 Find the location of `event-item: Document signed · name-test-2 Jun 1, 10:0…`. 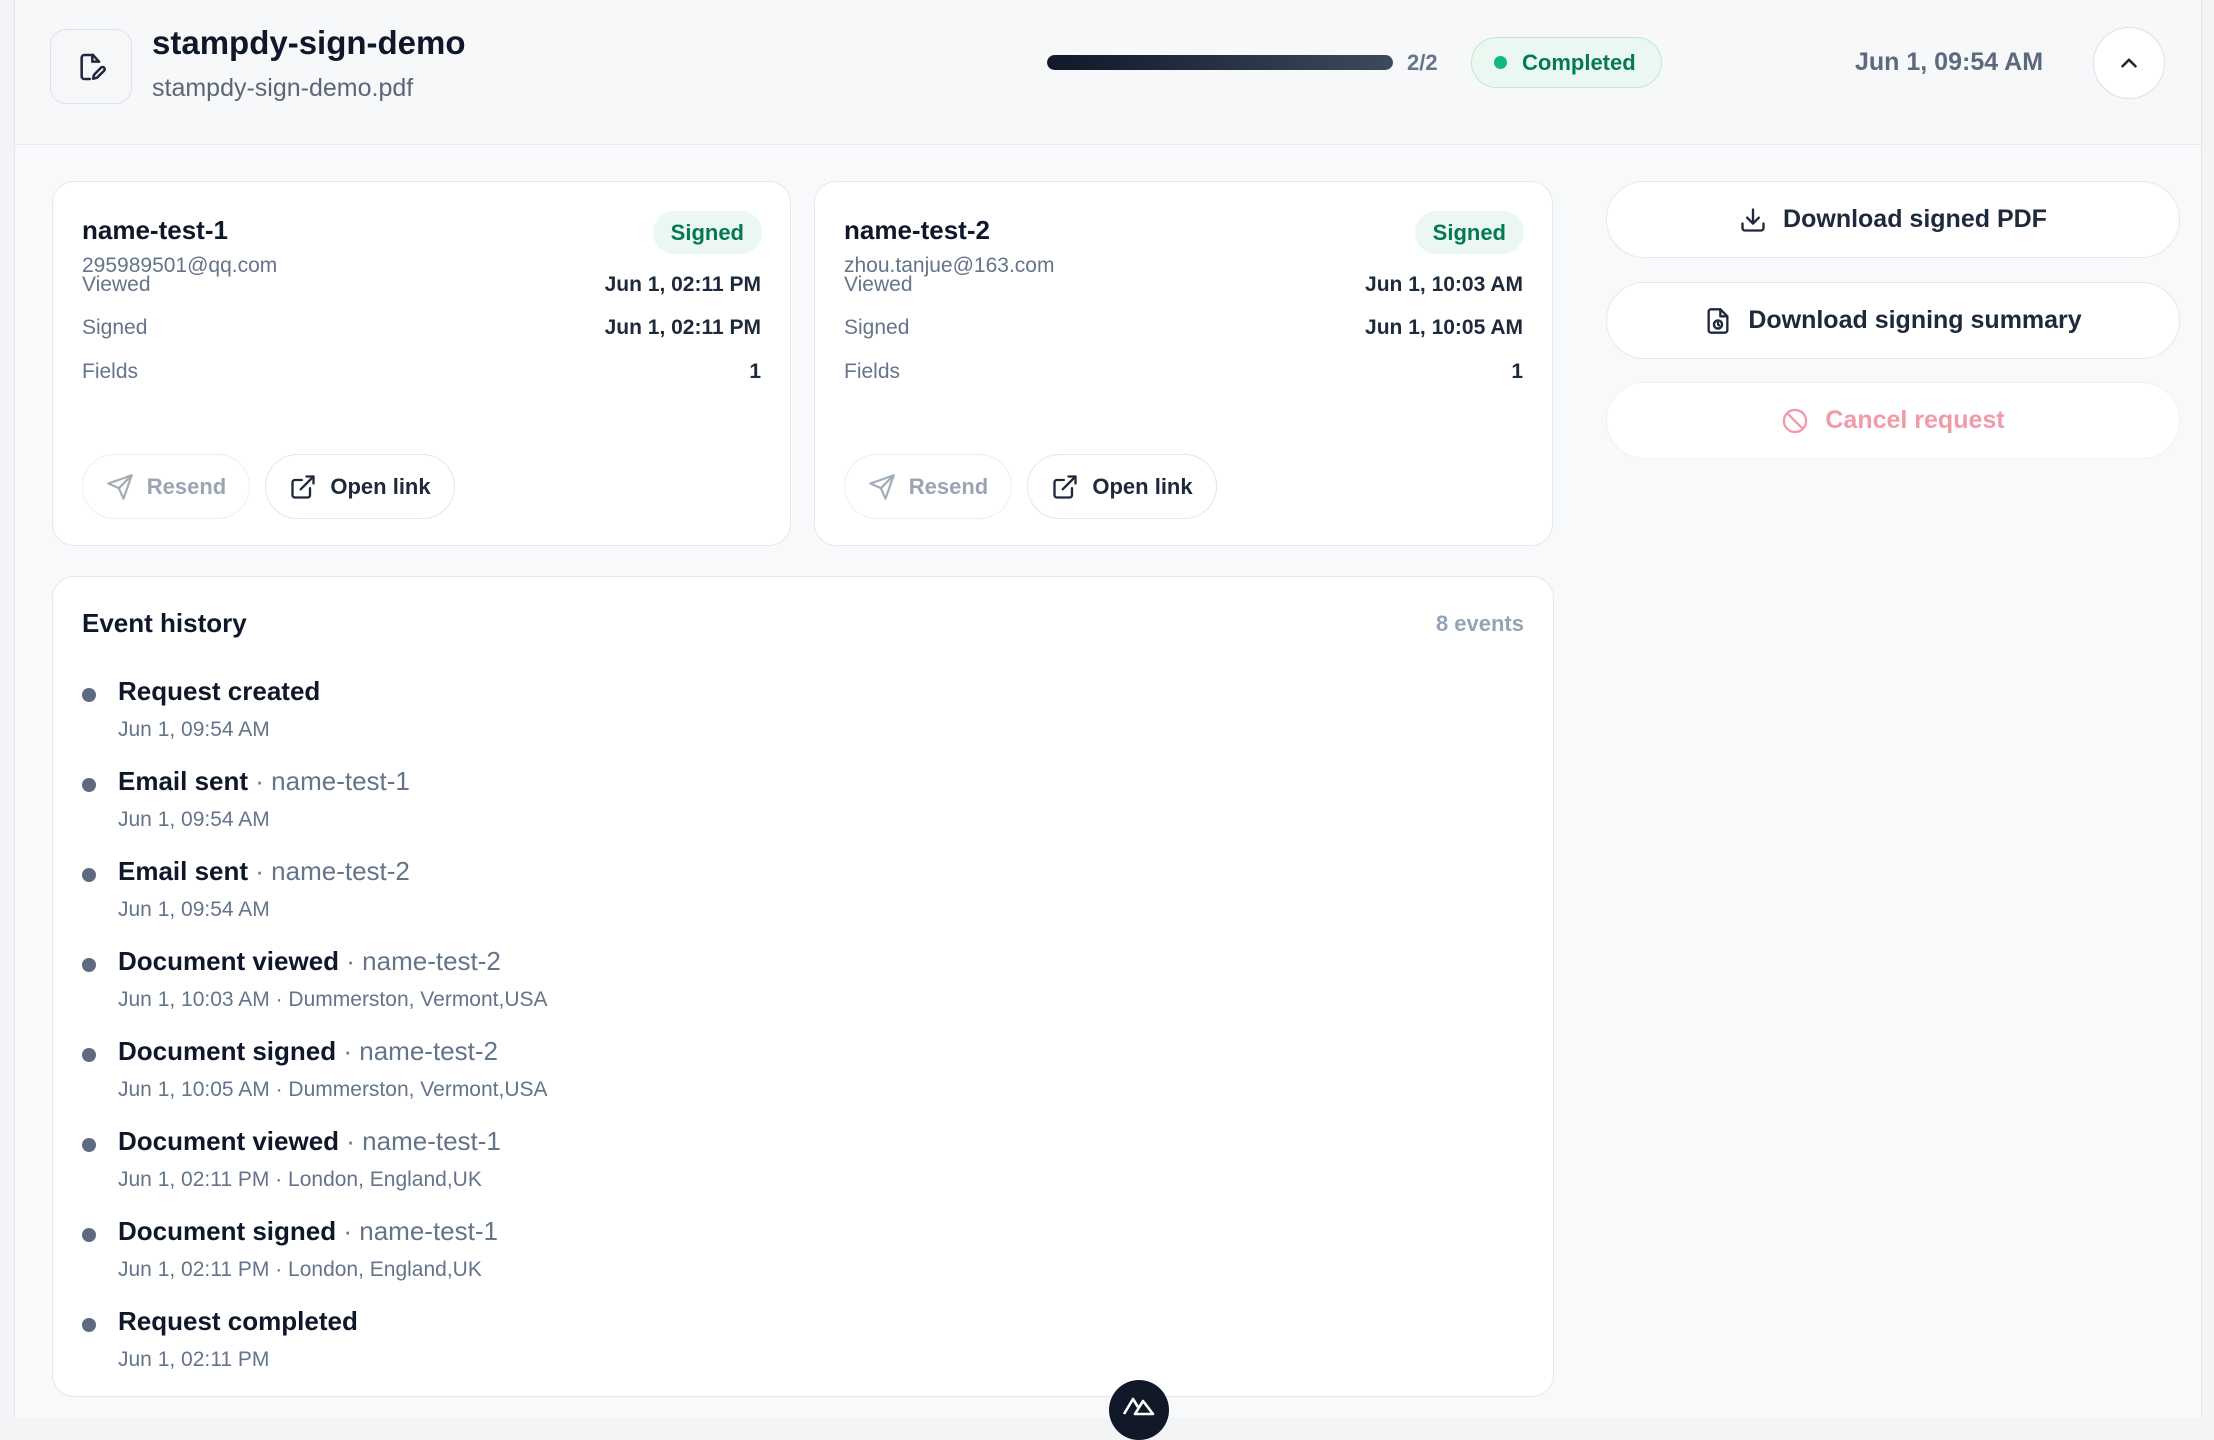

event-item: Document signed · name-test-2 Jun 1, 10:0… is located at coordinates (782, 1076).